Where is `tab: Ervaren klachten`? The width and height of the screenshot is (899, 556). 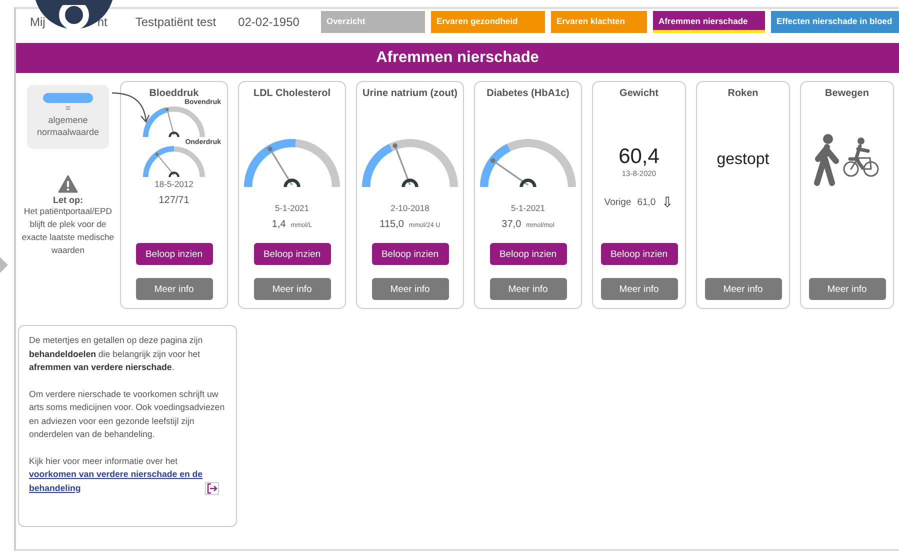
tab: Ervaren klachten is located at coordinates (599, 22).